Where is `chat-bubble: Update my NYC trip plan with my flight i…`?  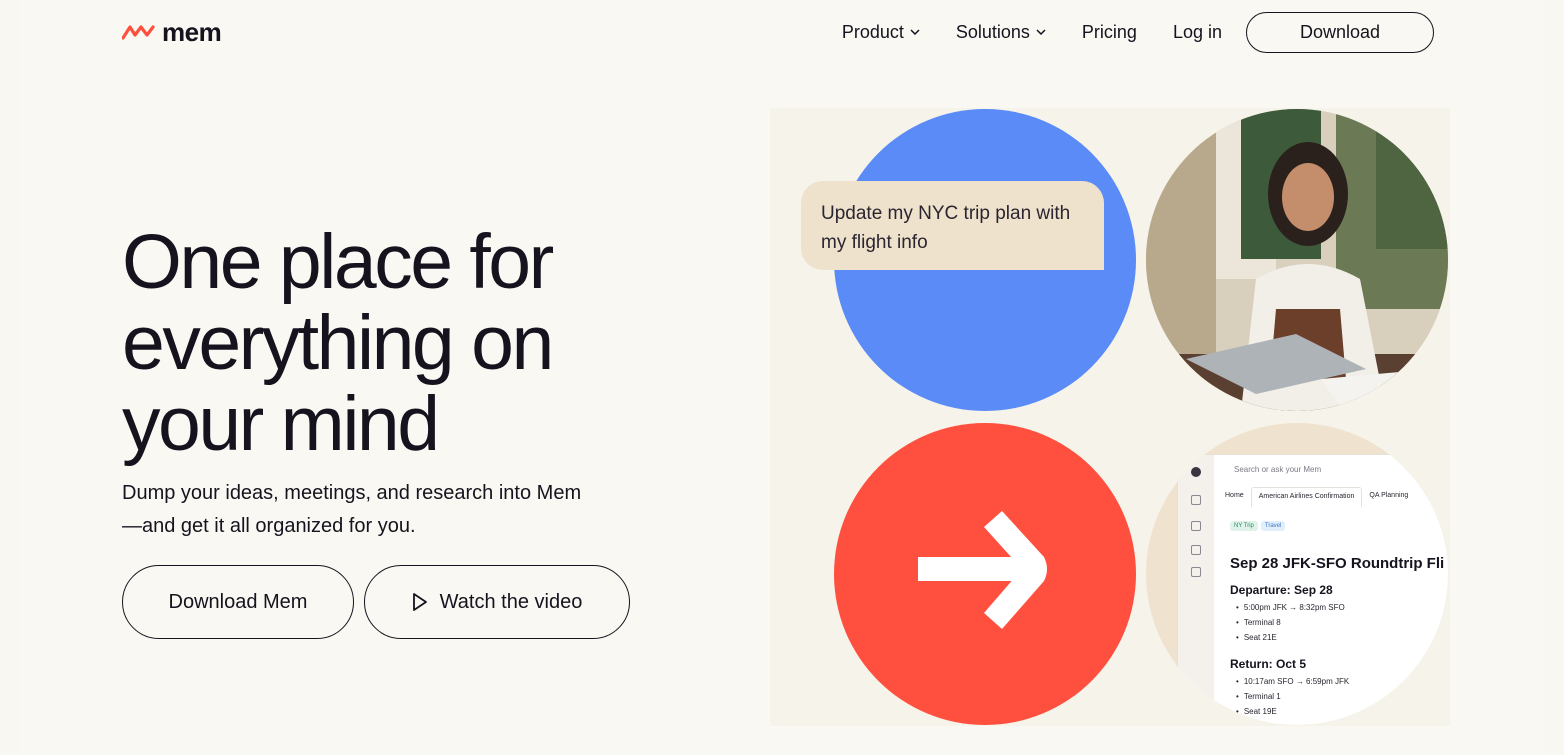
chat-bubble: Update my NYC trip plan with my flight i… is located at coordinates (952, 225).